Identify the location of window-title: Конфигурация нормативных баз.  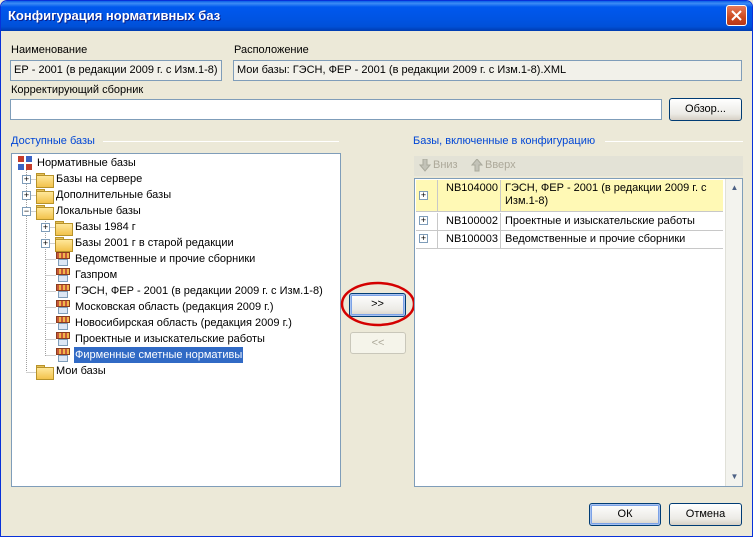
(114, 15).